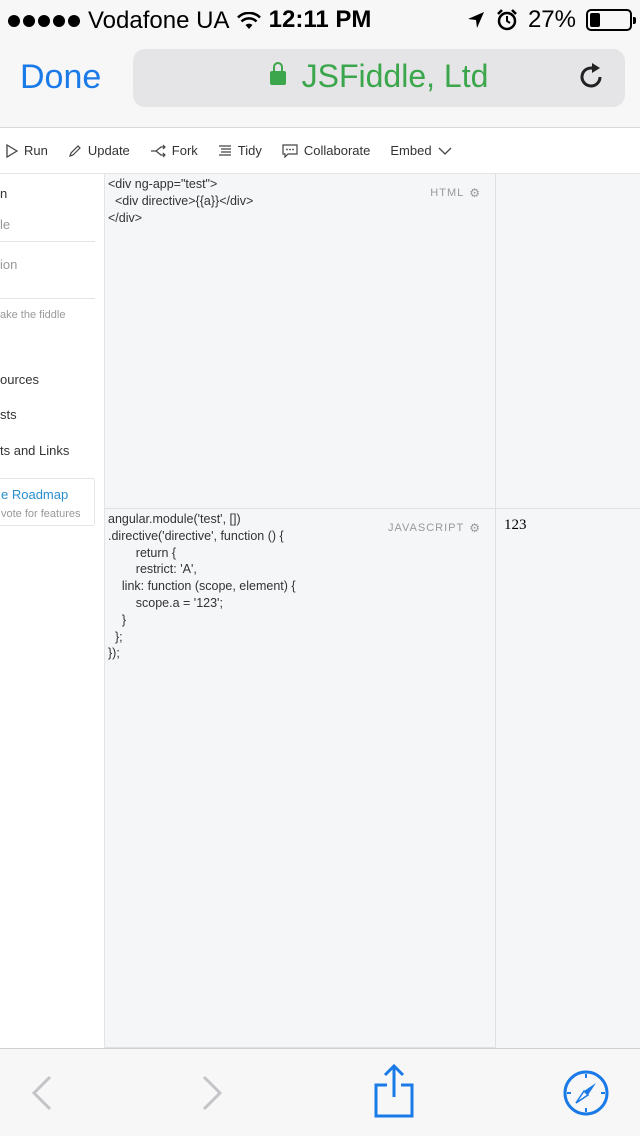 This screenshot has width=640, height=1136. I want to click on result-output: 123, so click(515, 525).